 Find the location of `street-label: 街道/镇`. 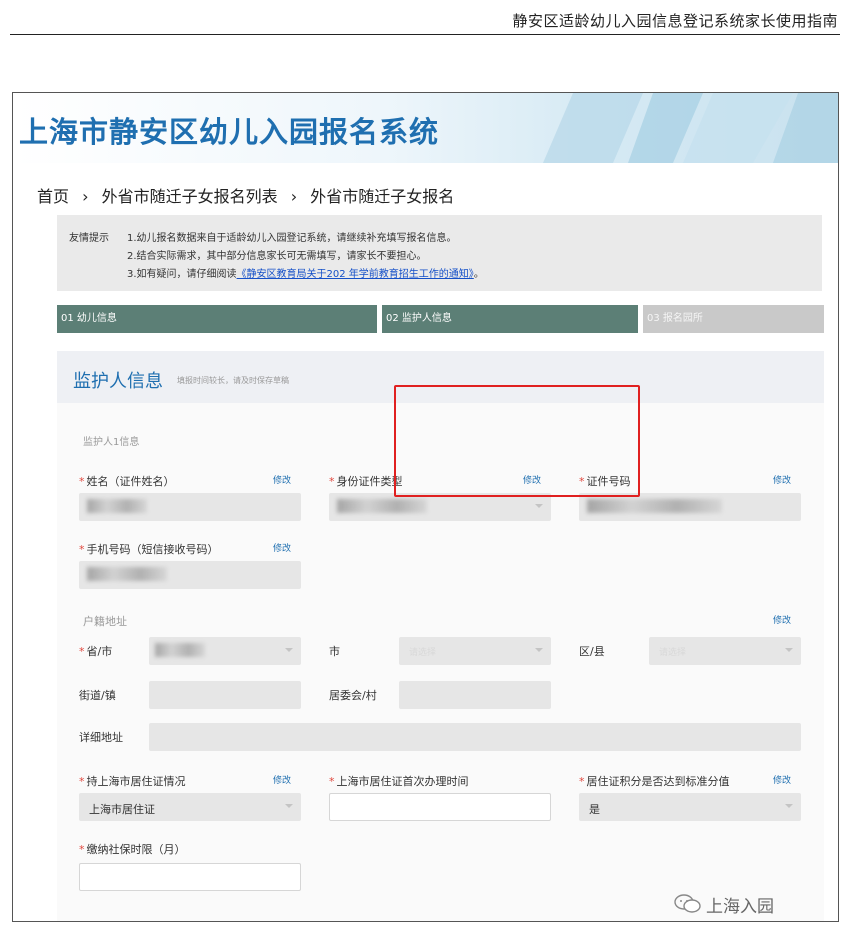

street-label: 街道/镇 is located at coordinates (97, 695).